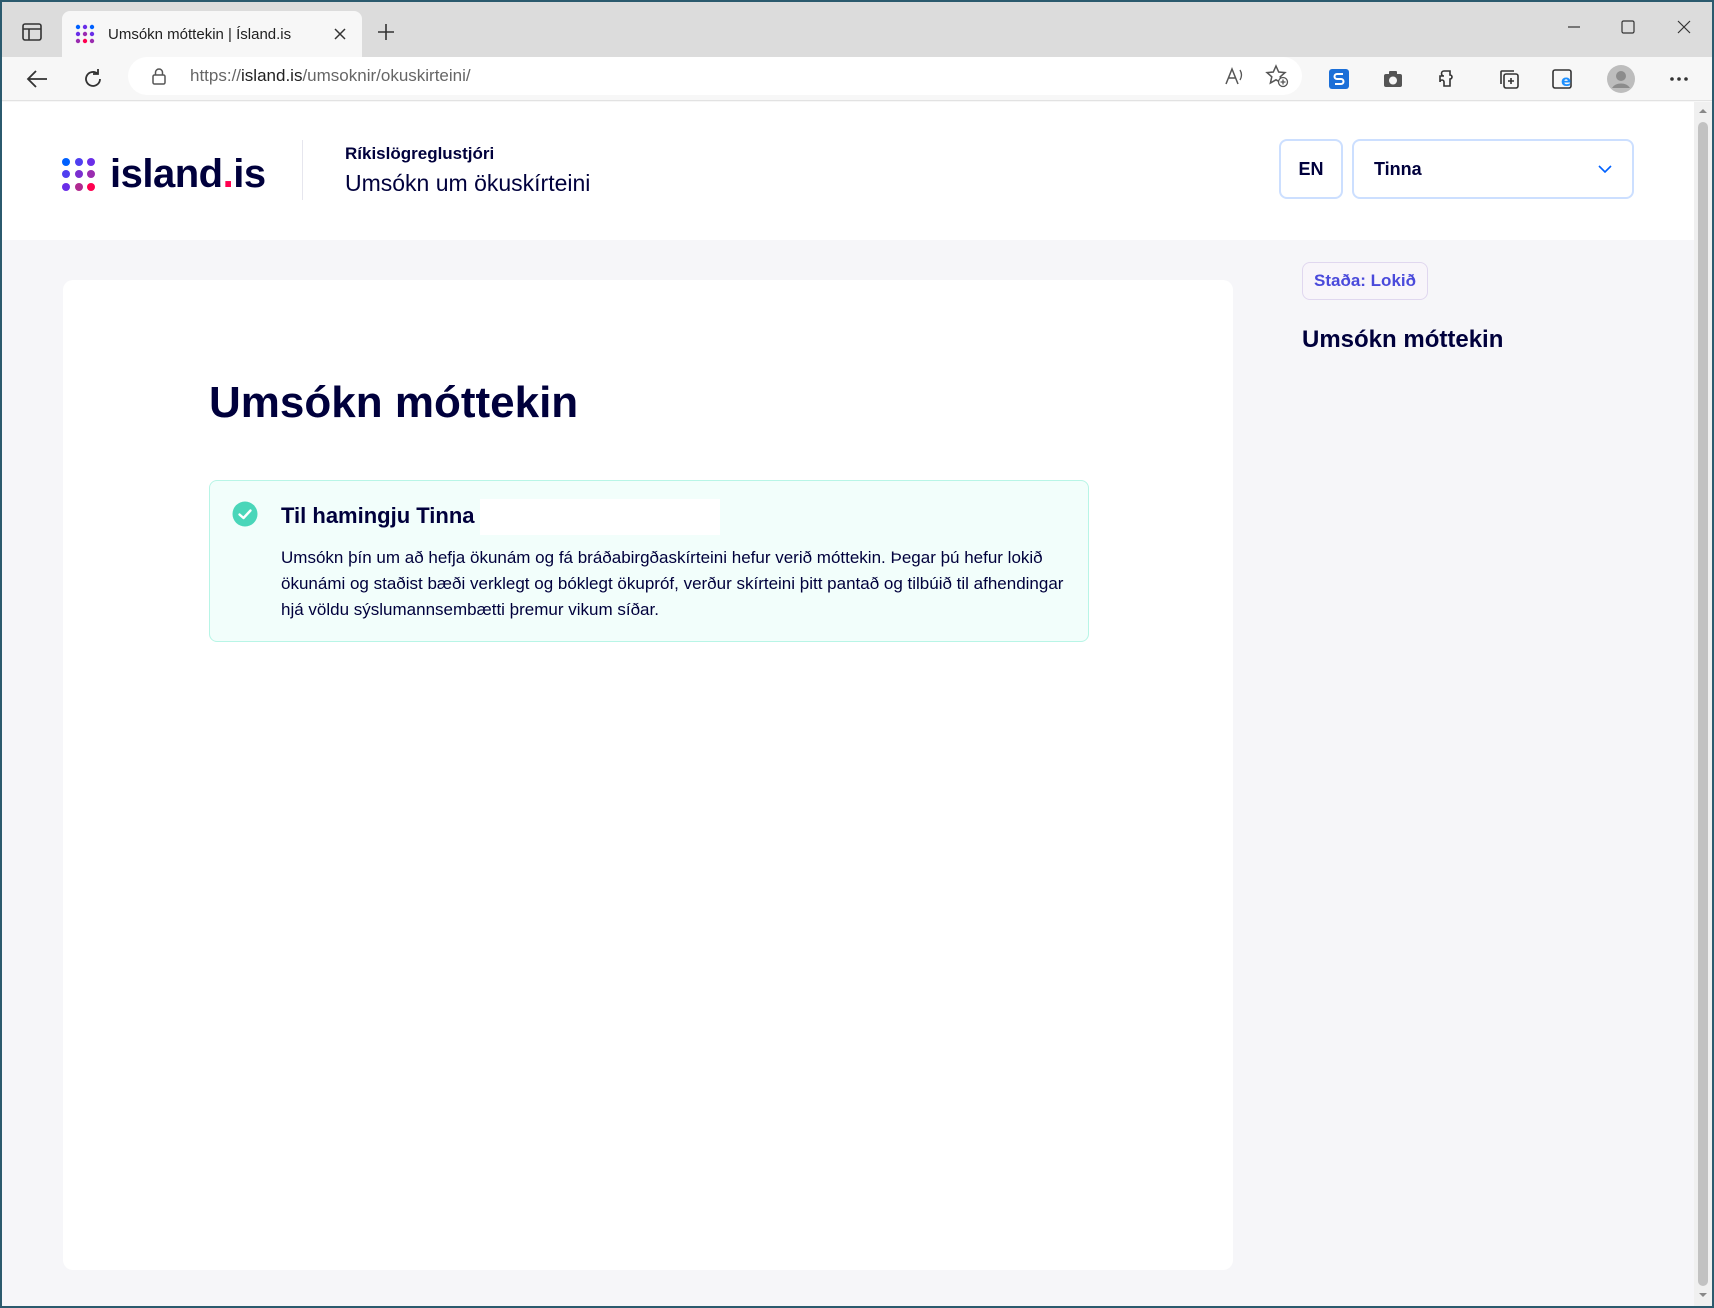 The image size is (1714, 1308). What do you see at coordinates (1365, 281) in the screenshot?
I see `status-badge: Staða: Lokið` at bounding box center [1365, 281].